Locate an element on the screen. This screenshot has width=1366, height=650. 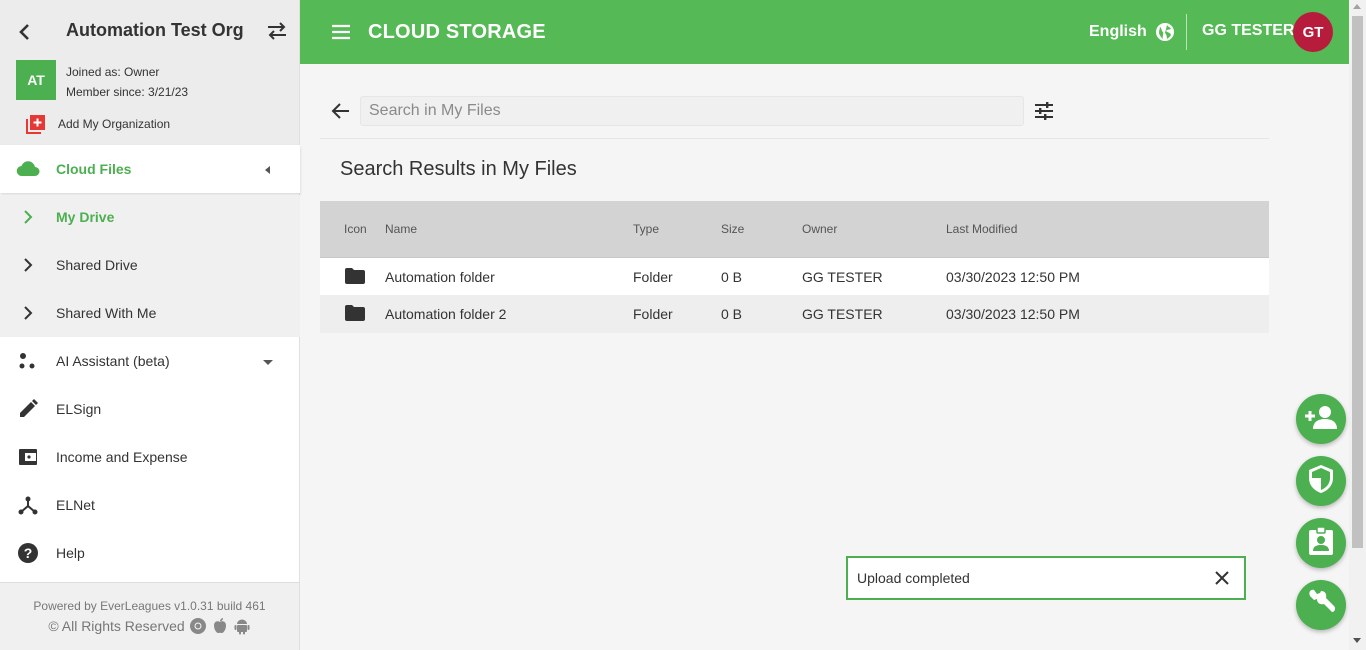
help-icon: ? is located at coordinates (28, 553).